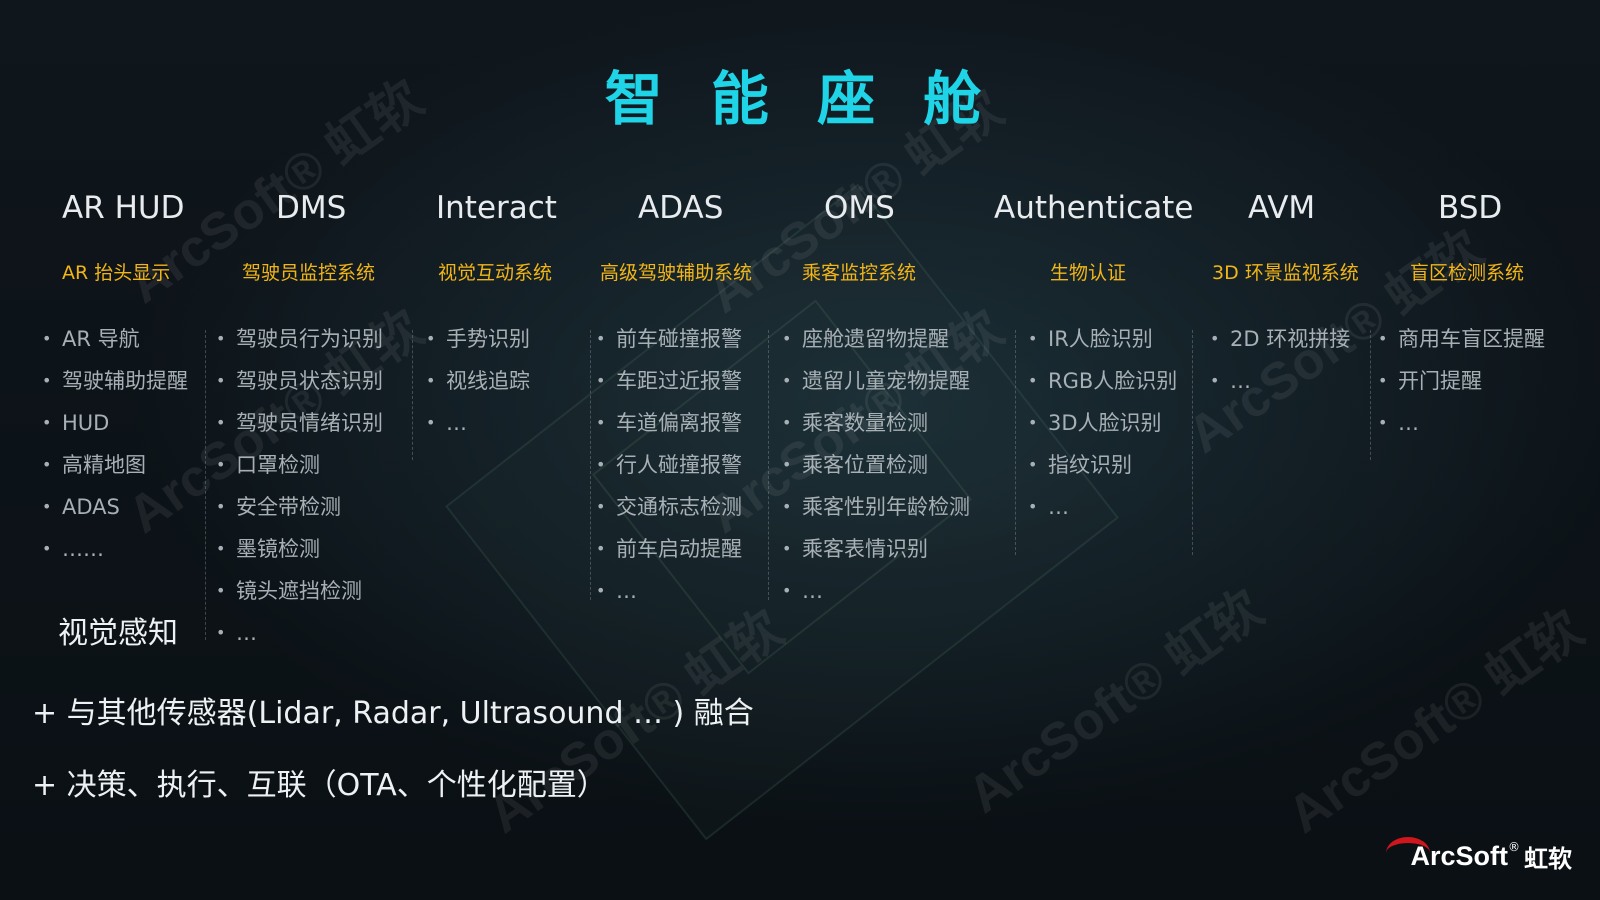 The height and width of the screenshot is (900, 1600). Describe the element at coordinates (299, 558) in the screenshot. I see `list-item: 墨镜检测` at that location.